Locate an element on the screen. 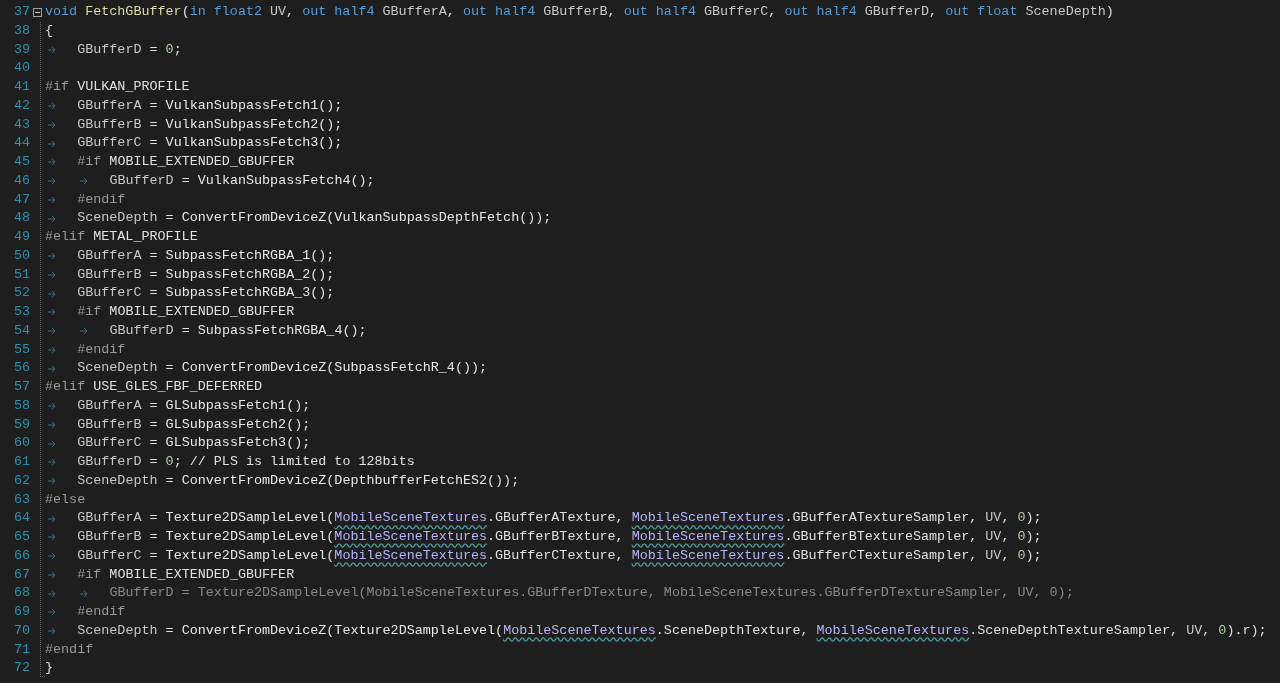  line-number: 48 is located at coordinates (21, 218).